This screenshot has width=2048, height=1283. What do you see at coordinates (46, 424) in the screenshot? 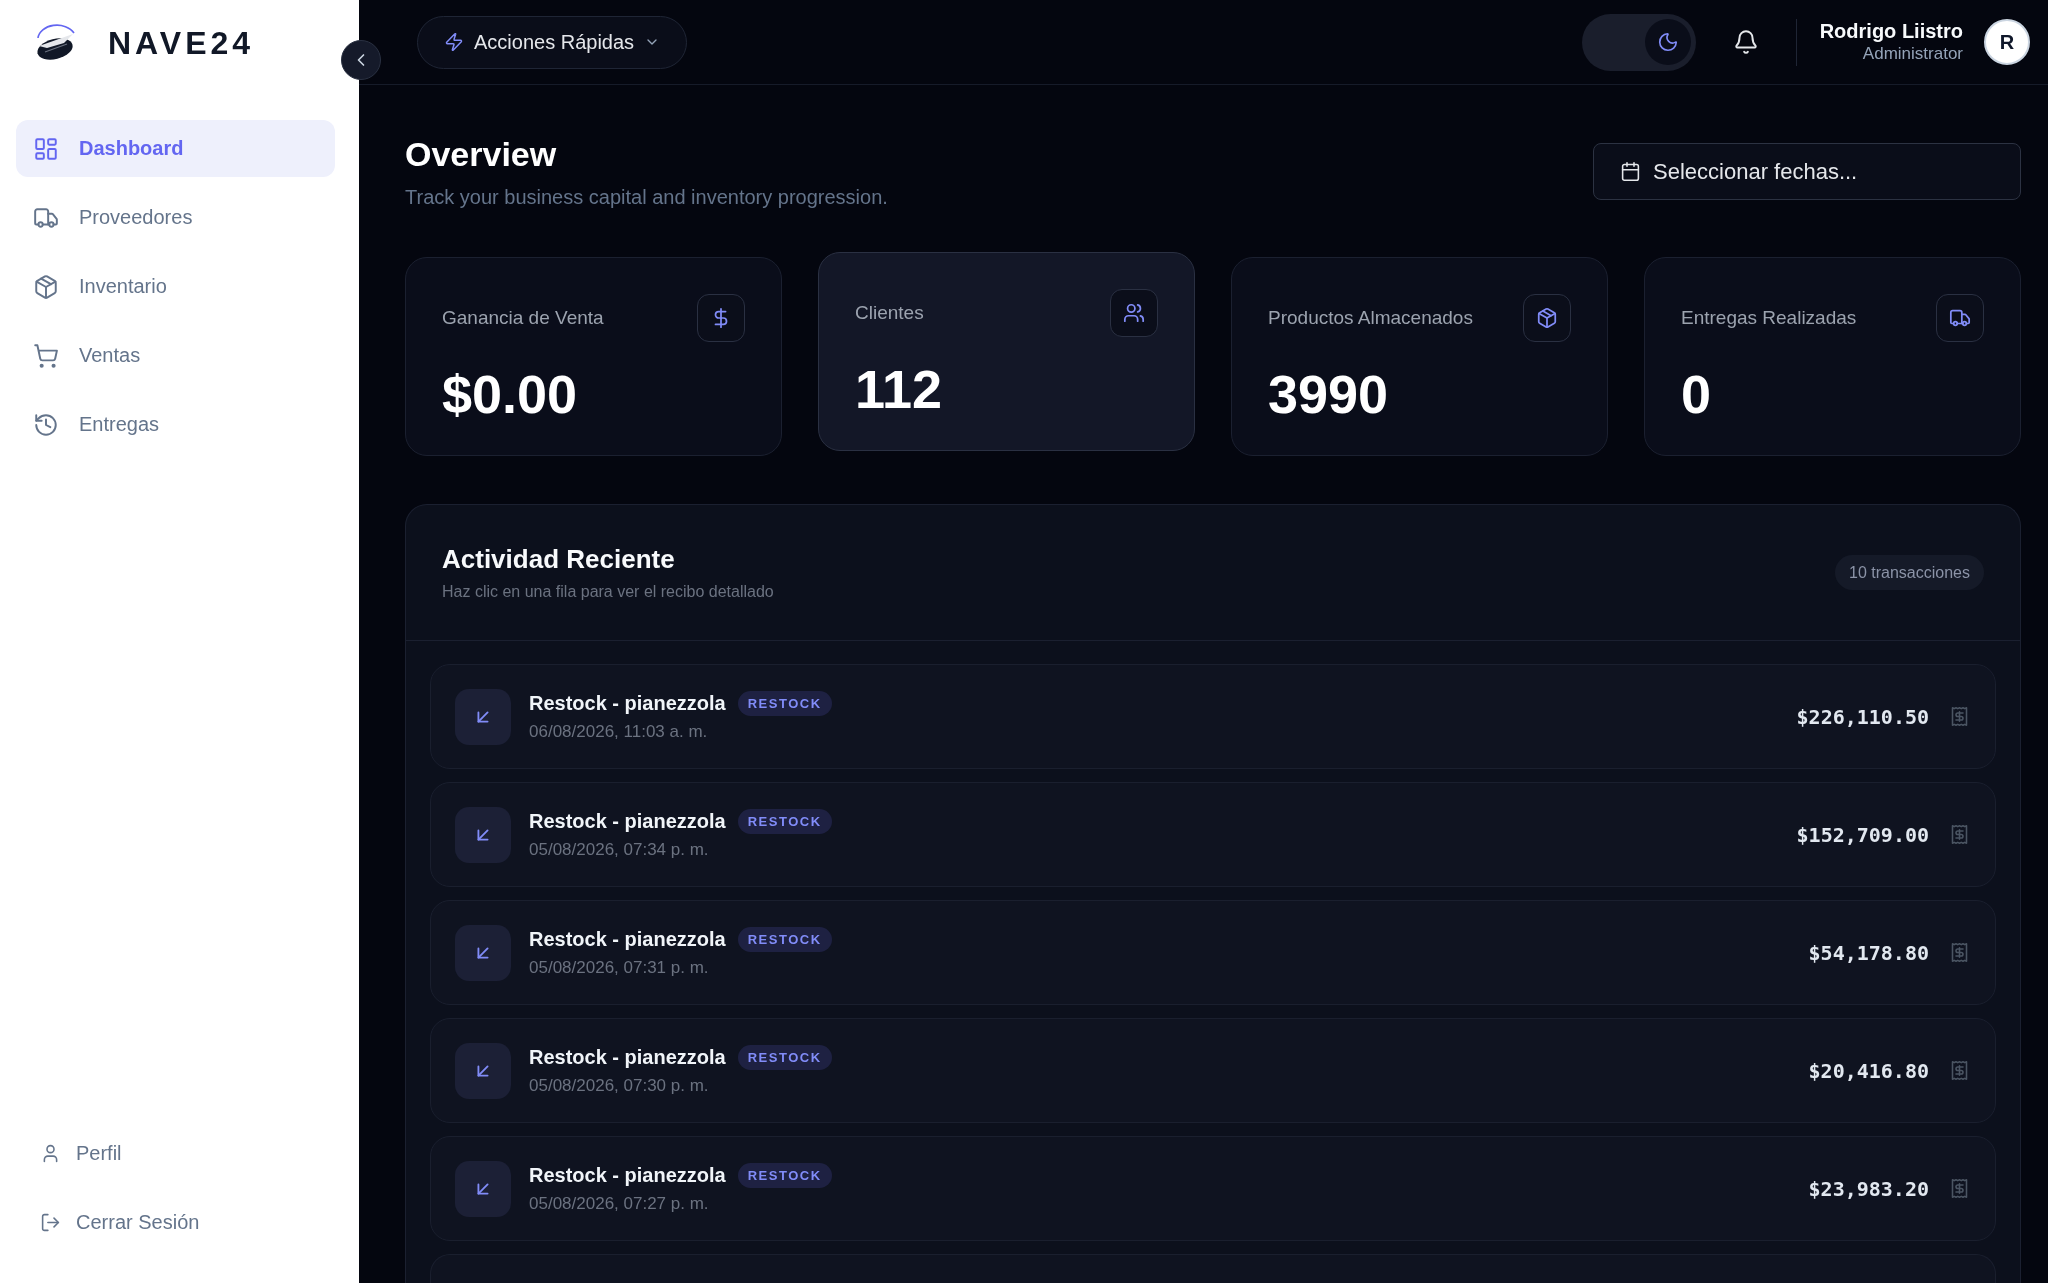
I see `history-icon` at bounding box center [46, 424].